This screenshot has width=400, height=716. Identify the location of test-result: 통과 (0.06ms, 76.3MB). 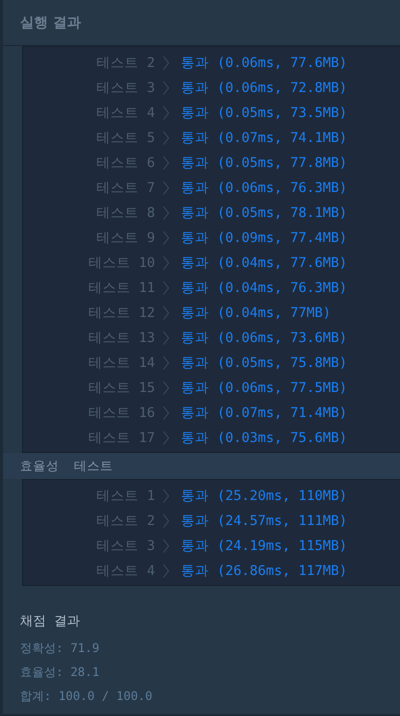
(264, 187).